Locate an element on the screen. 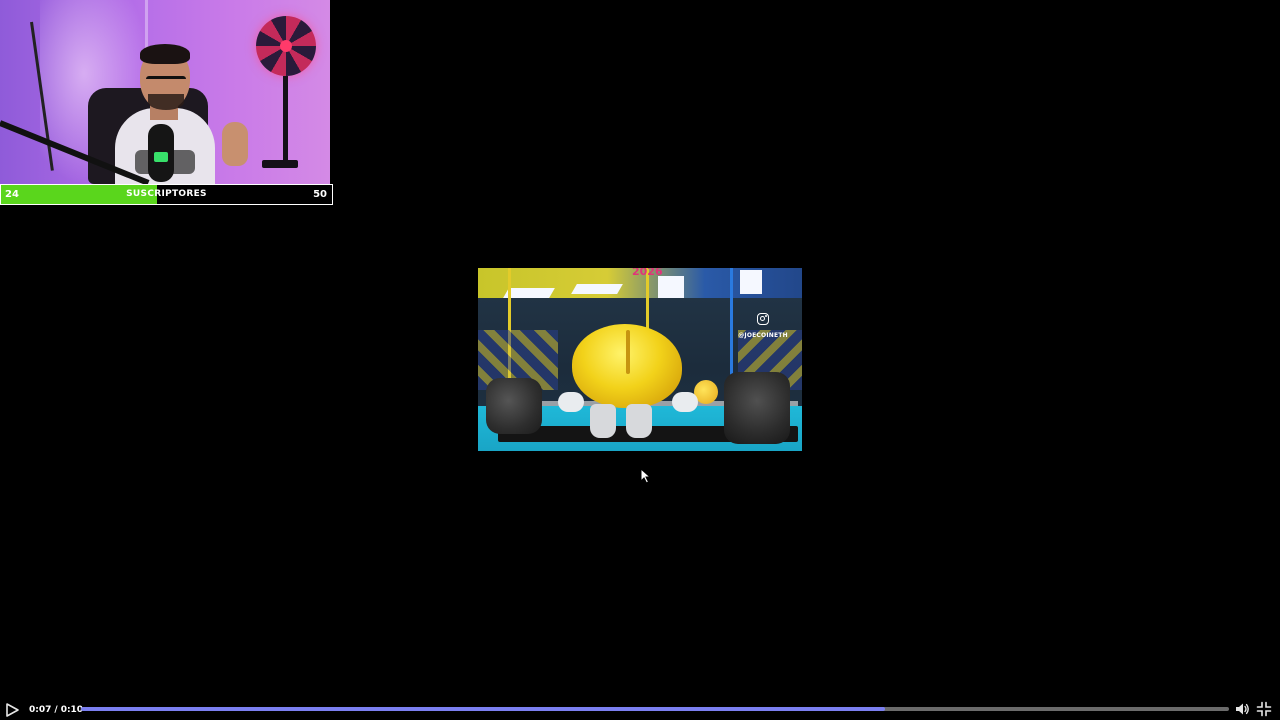 Image resolution: width=1280 pixels, height=720 pixels. subscriber-goal-target: 50 is located at coordinates (320, 194).